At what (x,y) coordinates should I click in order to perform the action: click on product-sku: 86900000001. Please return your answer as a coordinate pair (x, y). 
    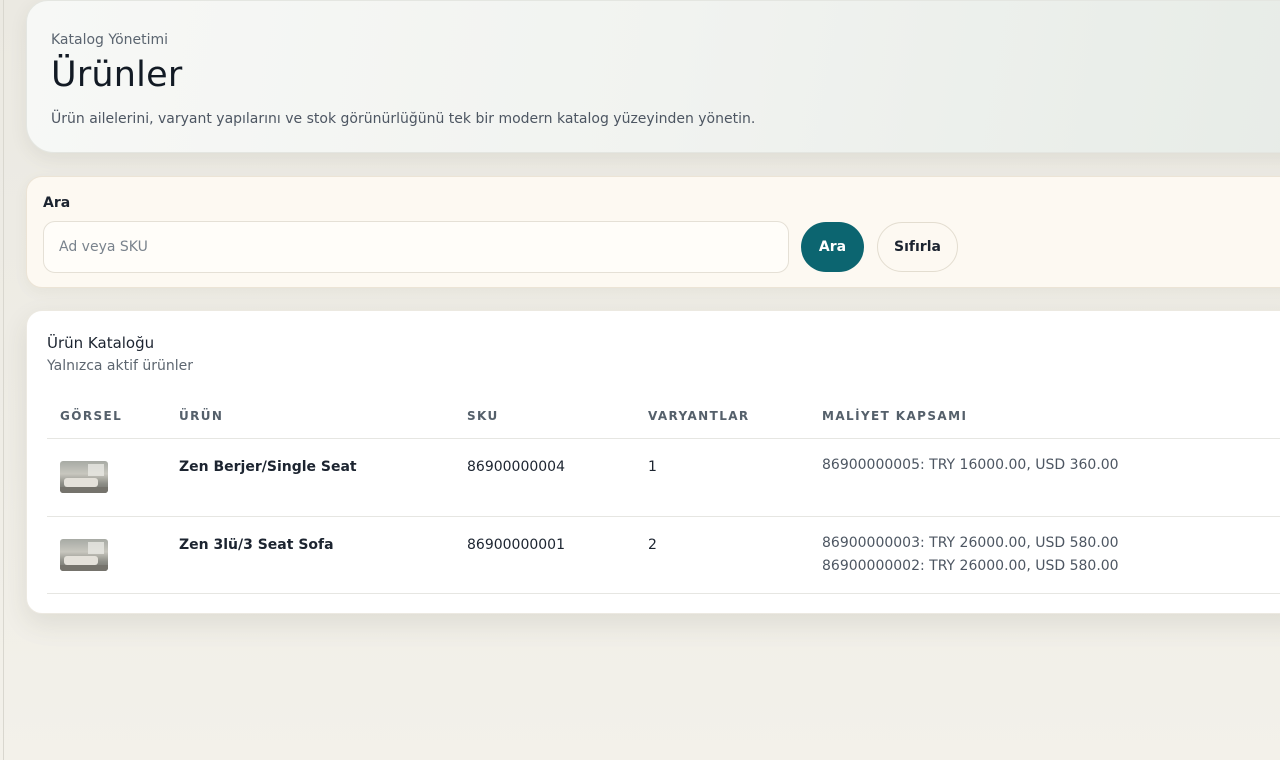
    Looking at the image, I should click on (516, 545).